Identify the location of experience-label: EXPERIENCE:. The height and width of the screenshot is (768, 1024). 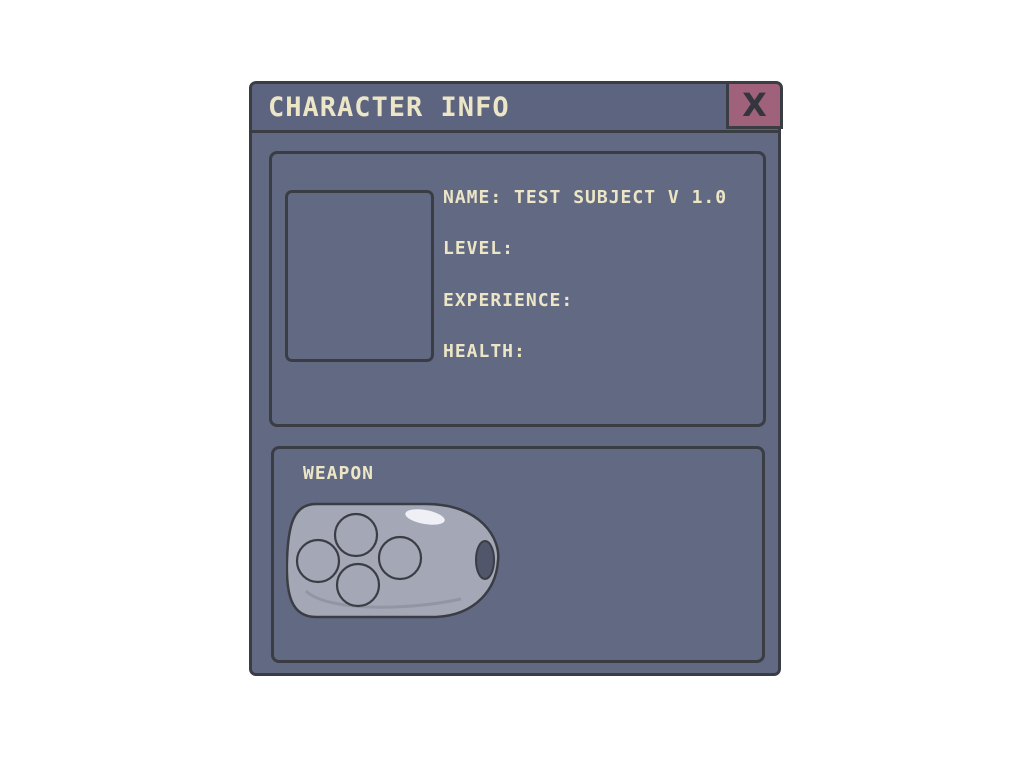
(508, 300).